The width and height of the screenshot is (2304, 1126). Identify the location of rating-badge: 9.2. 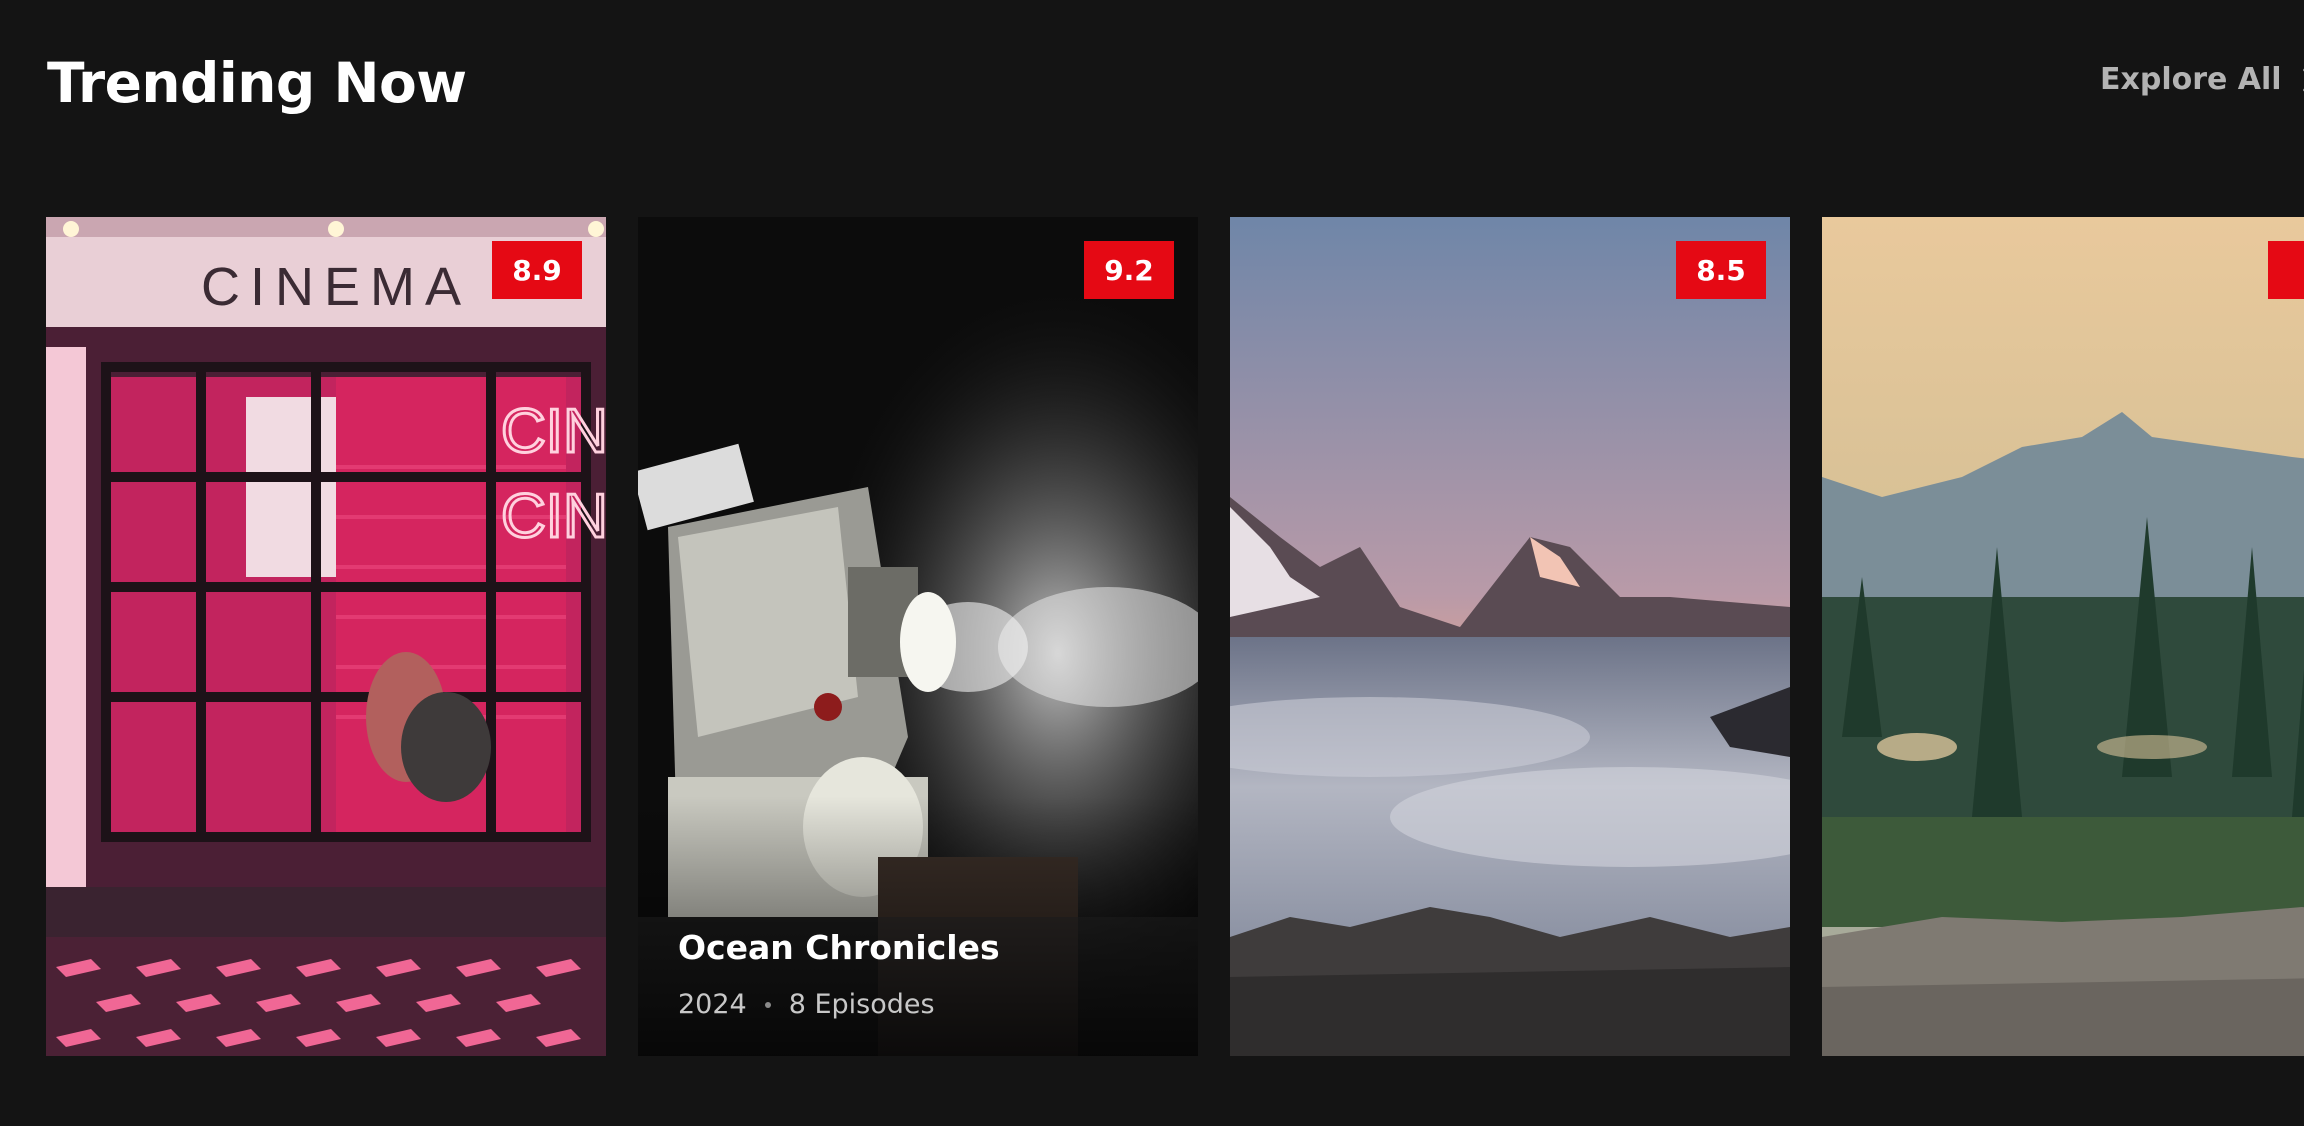
(1129, 270).